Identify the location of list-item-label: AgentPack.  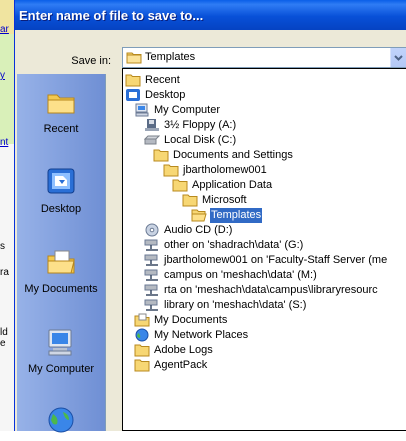
(181, 365).